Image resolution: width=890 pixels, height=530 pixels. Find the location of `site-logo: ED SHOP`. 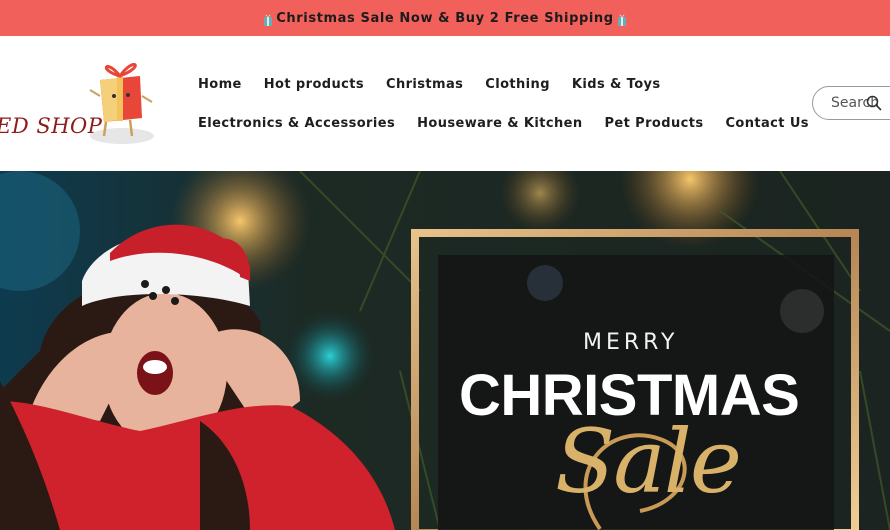

site-logo: ED SHOP is located at coordinates (85, 111).